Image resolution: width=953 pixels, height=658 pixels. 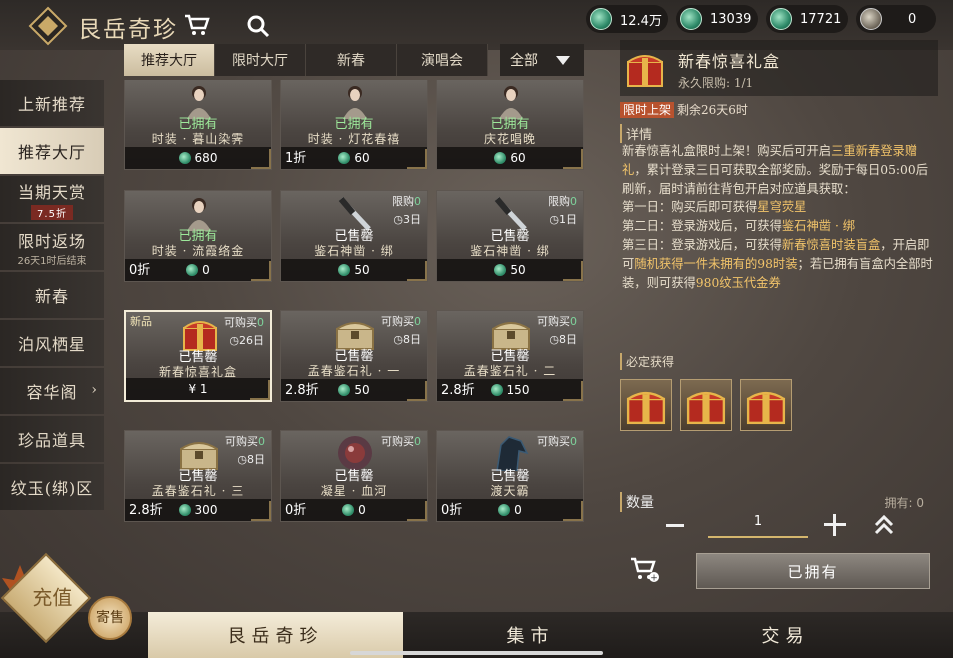 What do you see at coordinates (807, 19) in the screenshot?
I see `currency-jade-bound: 17721` at bounding box center [807, 19].